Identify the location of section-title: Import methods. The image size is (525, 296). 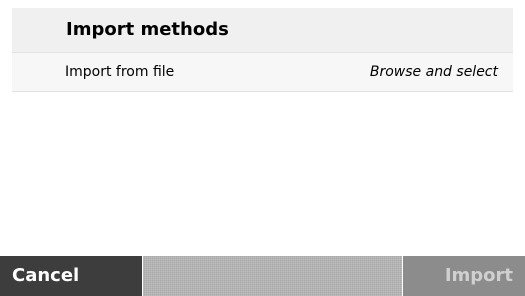
(147, 29).